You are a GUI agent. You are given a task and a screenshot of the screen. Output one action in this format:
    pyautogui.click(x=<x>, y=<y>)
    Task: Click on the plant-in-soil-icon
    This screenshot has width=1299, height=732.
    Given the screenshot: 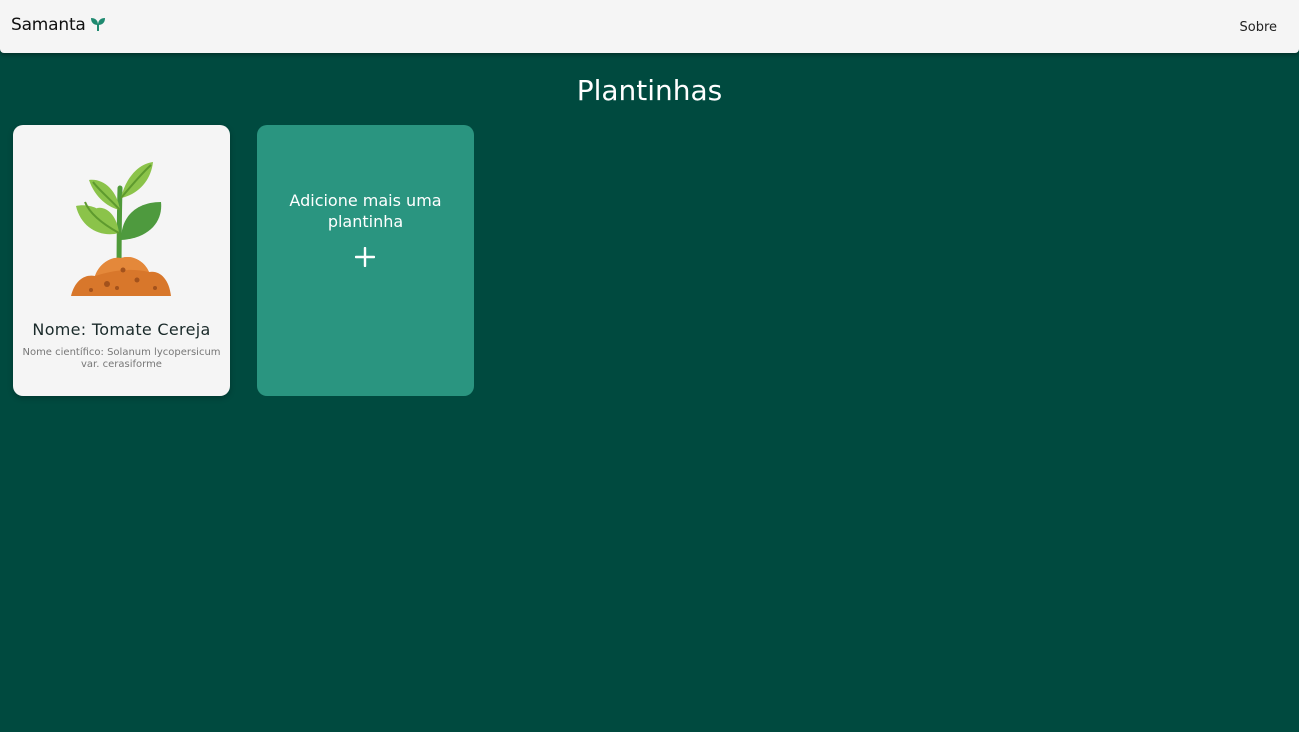 What is the action you would take?
    pyautogui.click(x=121, y=229)
    